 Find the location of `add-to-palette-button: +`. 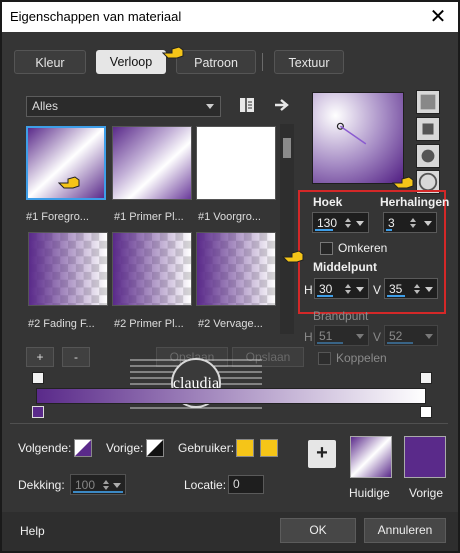

add-to-palette-button: + is located at coordinates (322, 454).